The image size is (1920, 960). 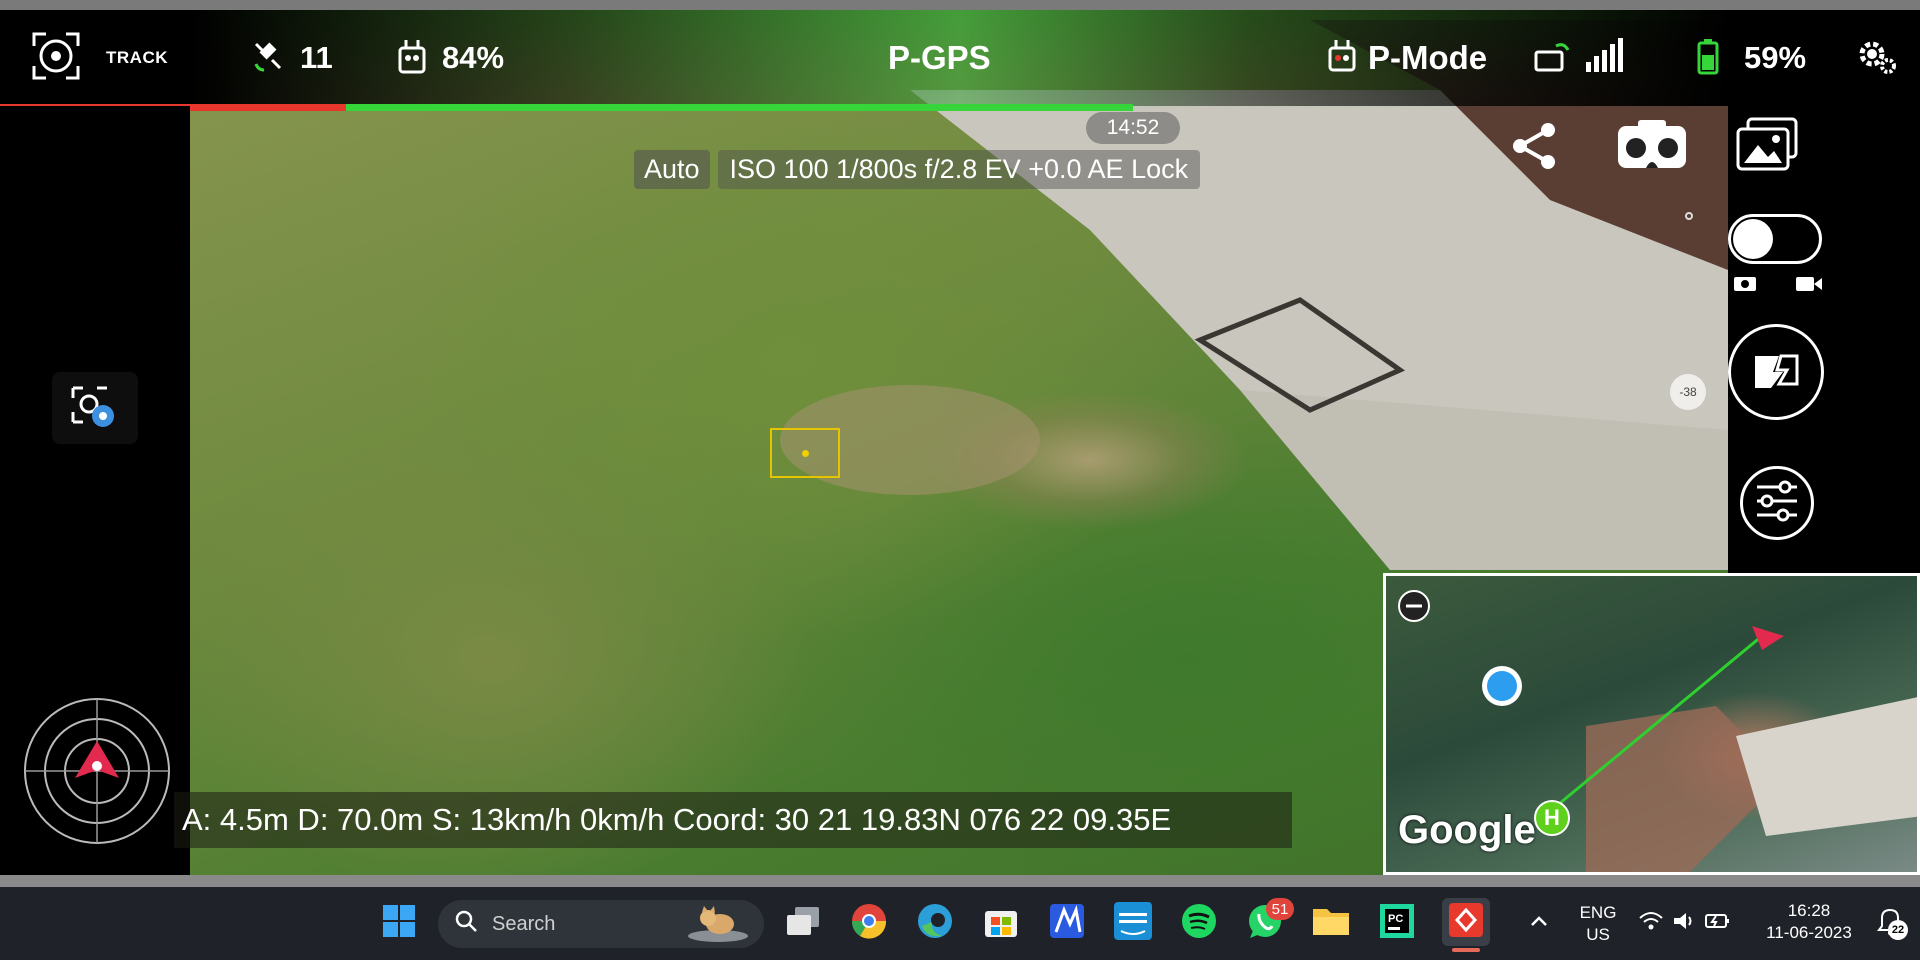 I want to click on radar-icon, so click(x=97, y=773).